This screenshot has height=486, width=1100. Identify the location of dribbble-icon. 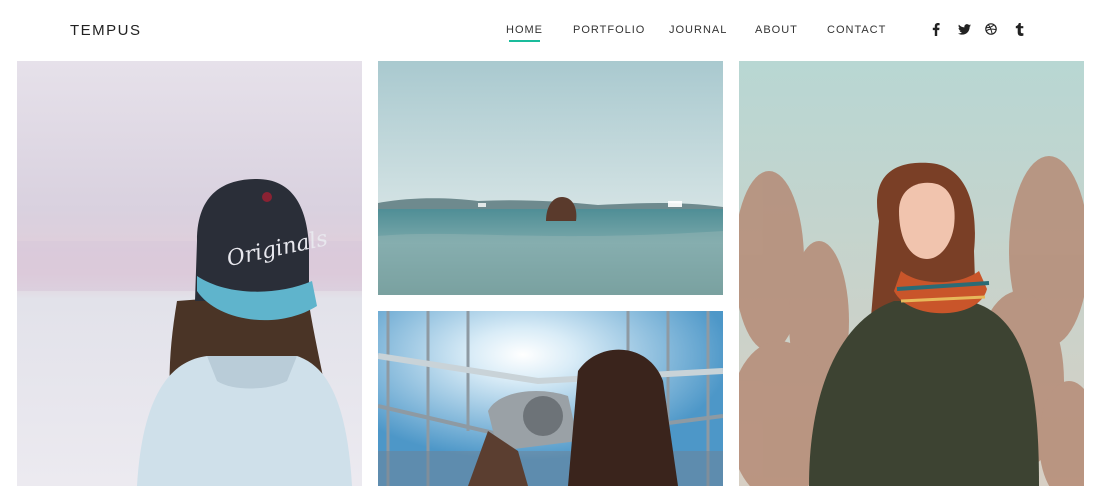
(991, 29).